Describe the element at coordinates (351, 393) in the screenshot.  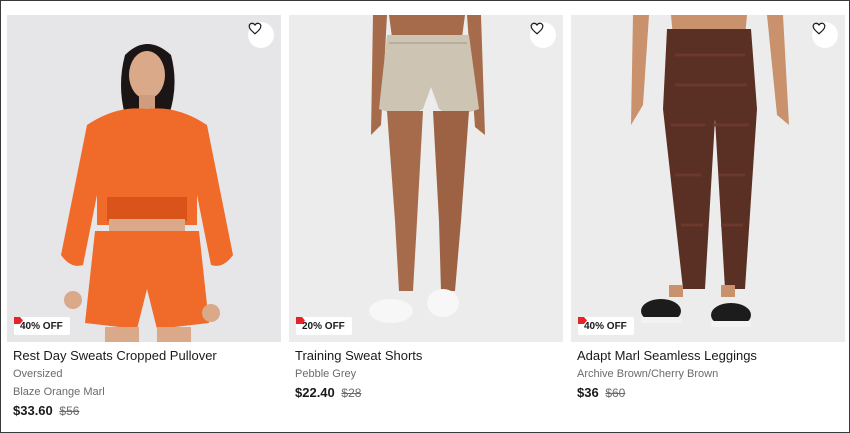
I see `original-price: $28` at that location.